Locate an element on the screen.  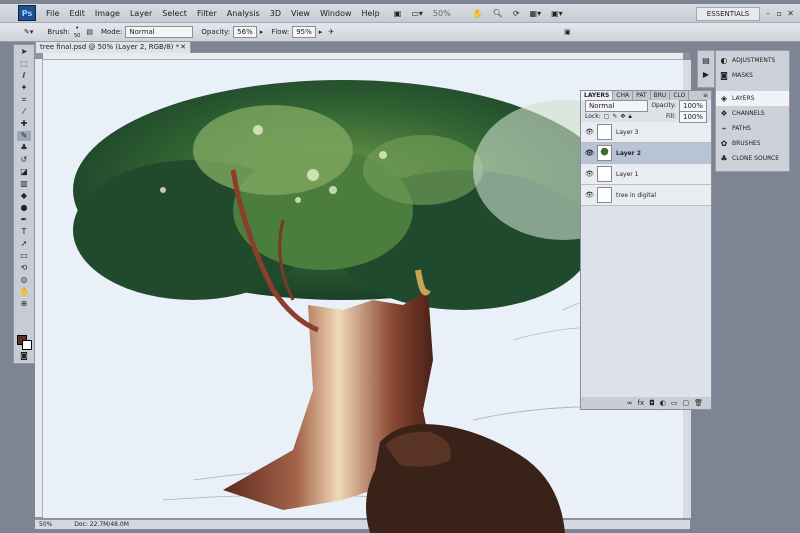
menu-view: View is located at coordinates (300, 13).